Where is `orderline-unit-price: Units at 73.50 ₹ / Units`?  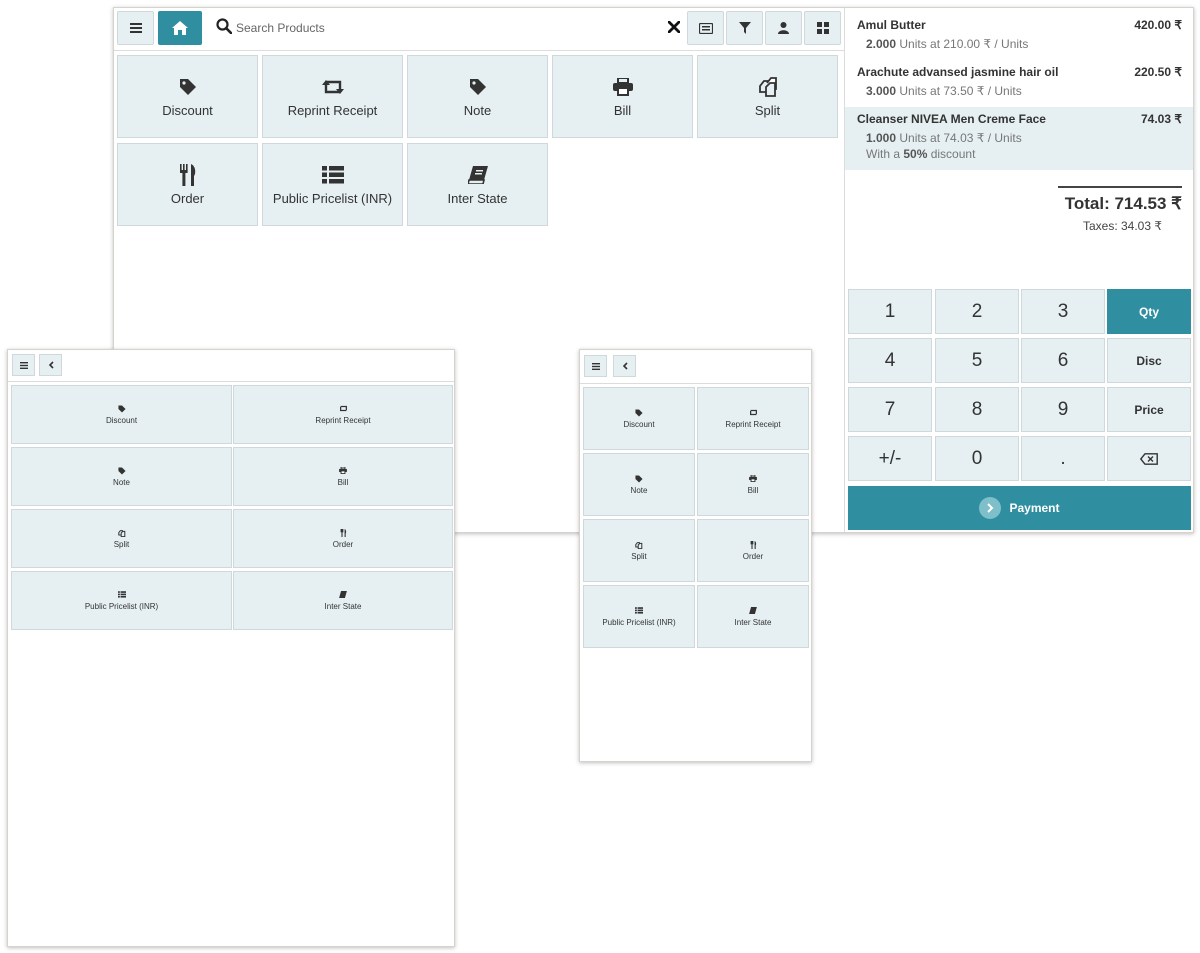
orderline-unit-price: Units at 73.50 ₹ / Units is located at coordinates (959, 91).